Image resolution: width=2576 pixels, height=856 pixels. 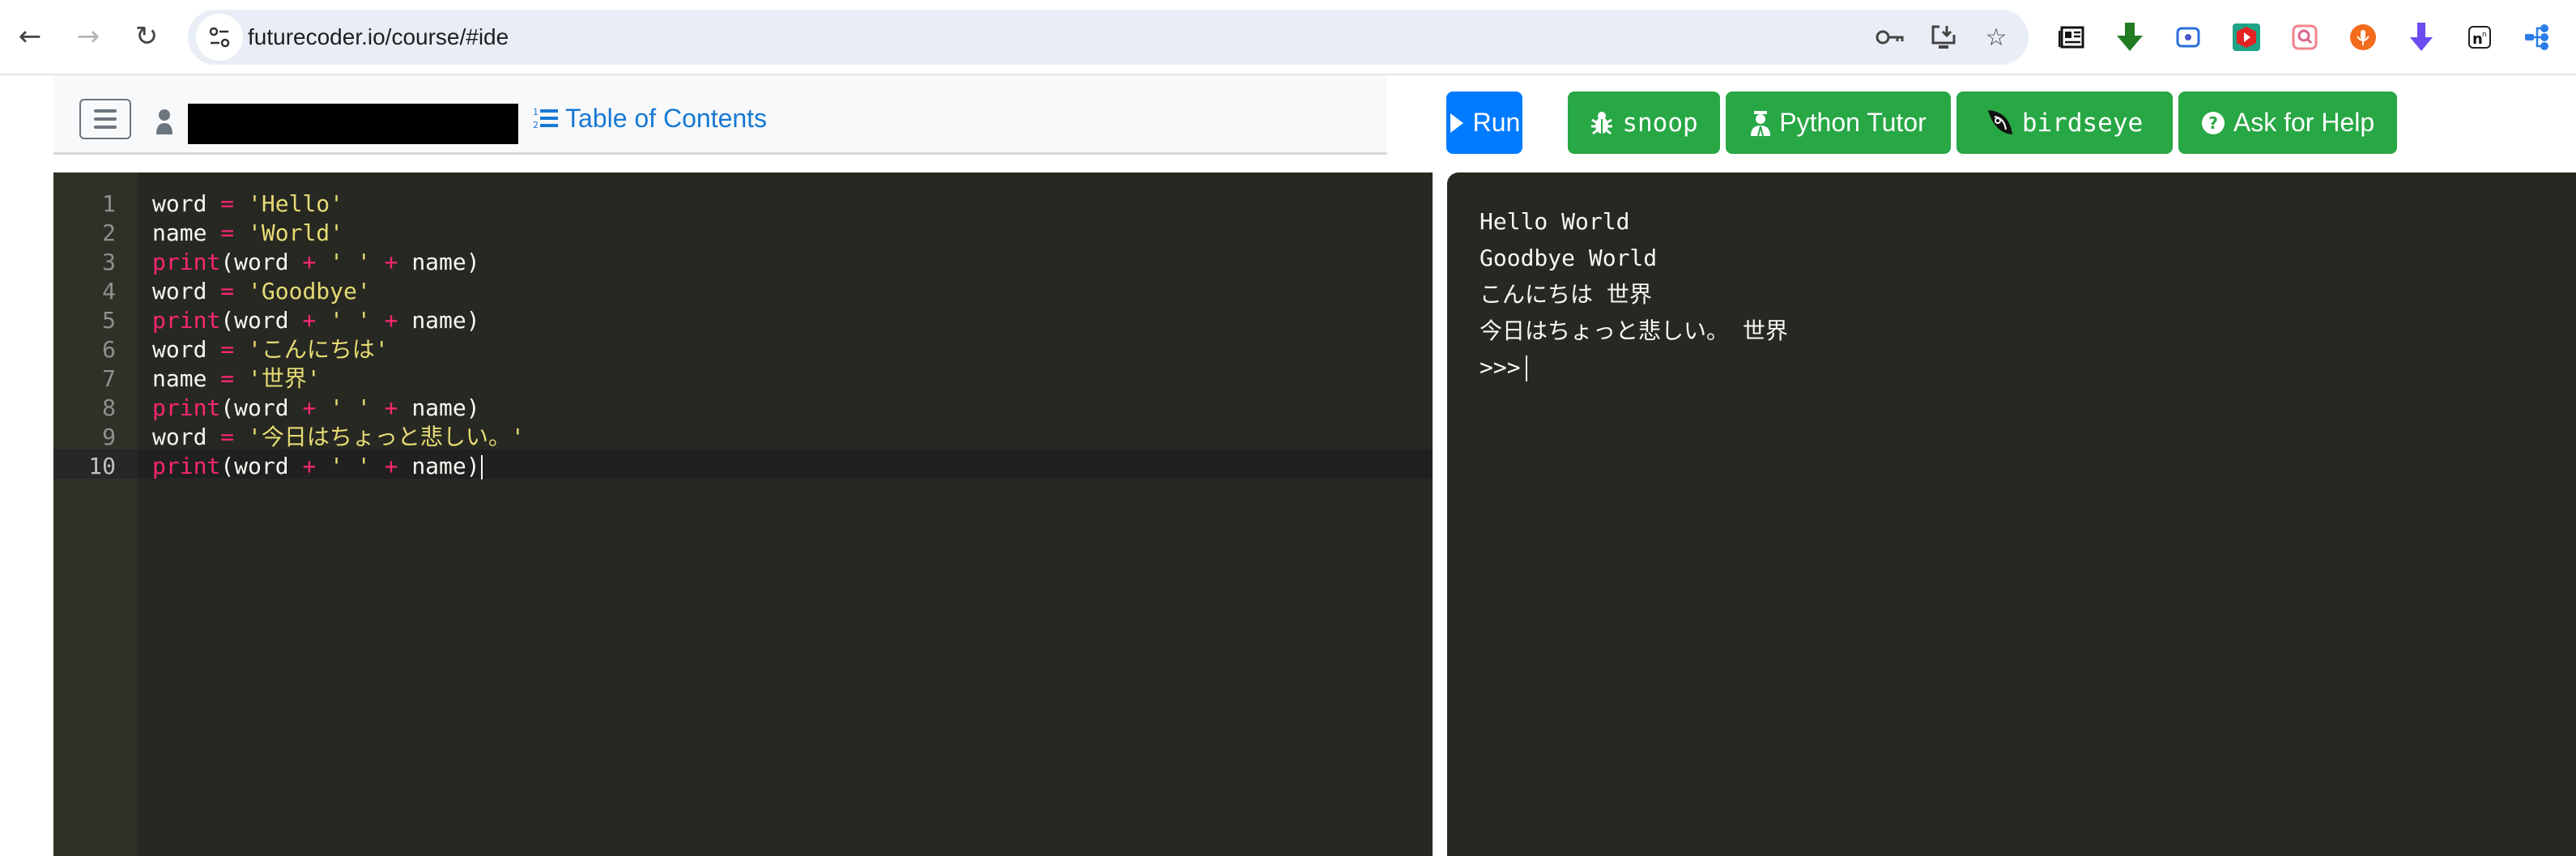 What do you see at coordinates (2071, 37) in the screenshot?
I see `reader-icon` at bounding box center [2071, 37].